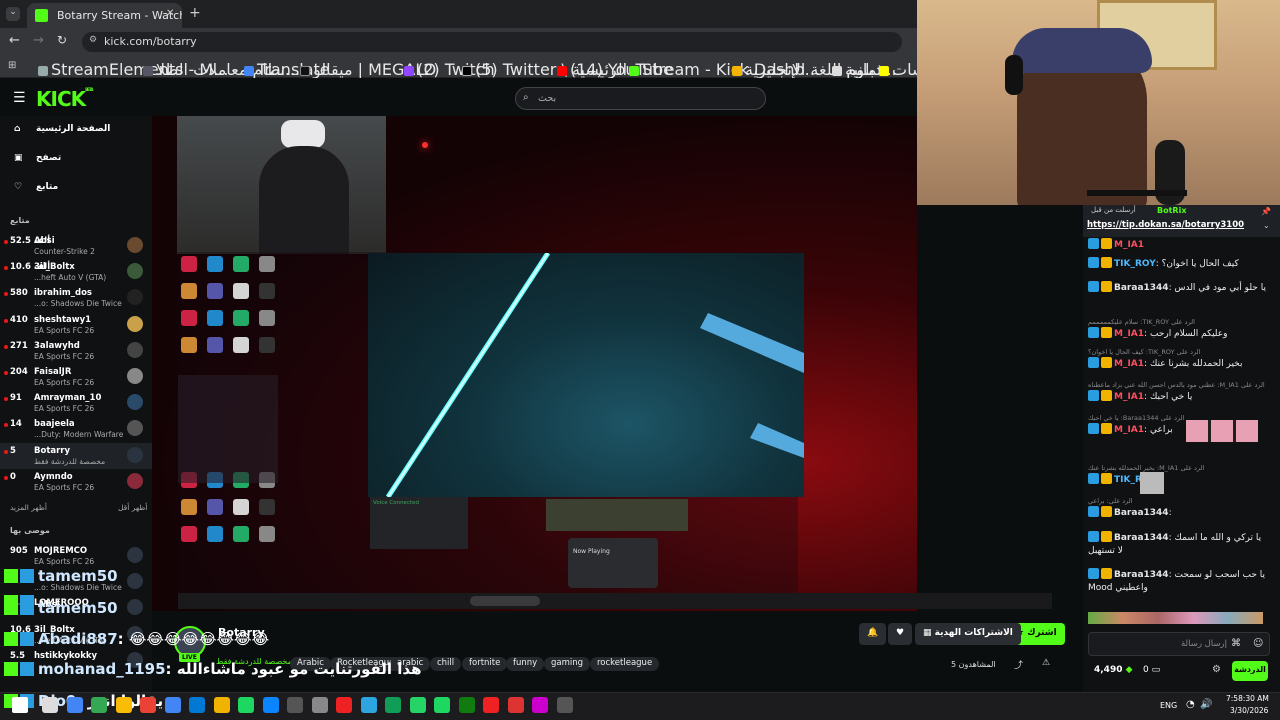  I want to click on chat-message: Baraa1344:, so click(1178, 513).